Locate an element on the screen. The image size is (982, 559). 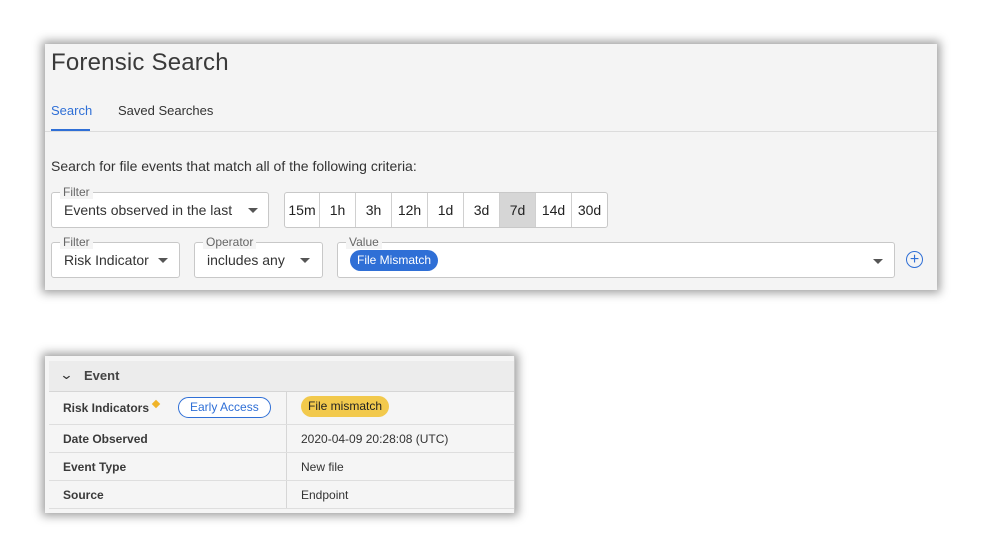
value-legend: Value is located at coordinates (364, 242).